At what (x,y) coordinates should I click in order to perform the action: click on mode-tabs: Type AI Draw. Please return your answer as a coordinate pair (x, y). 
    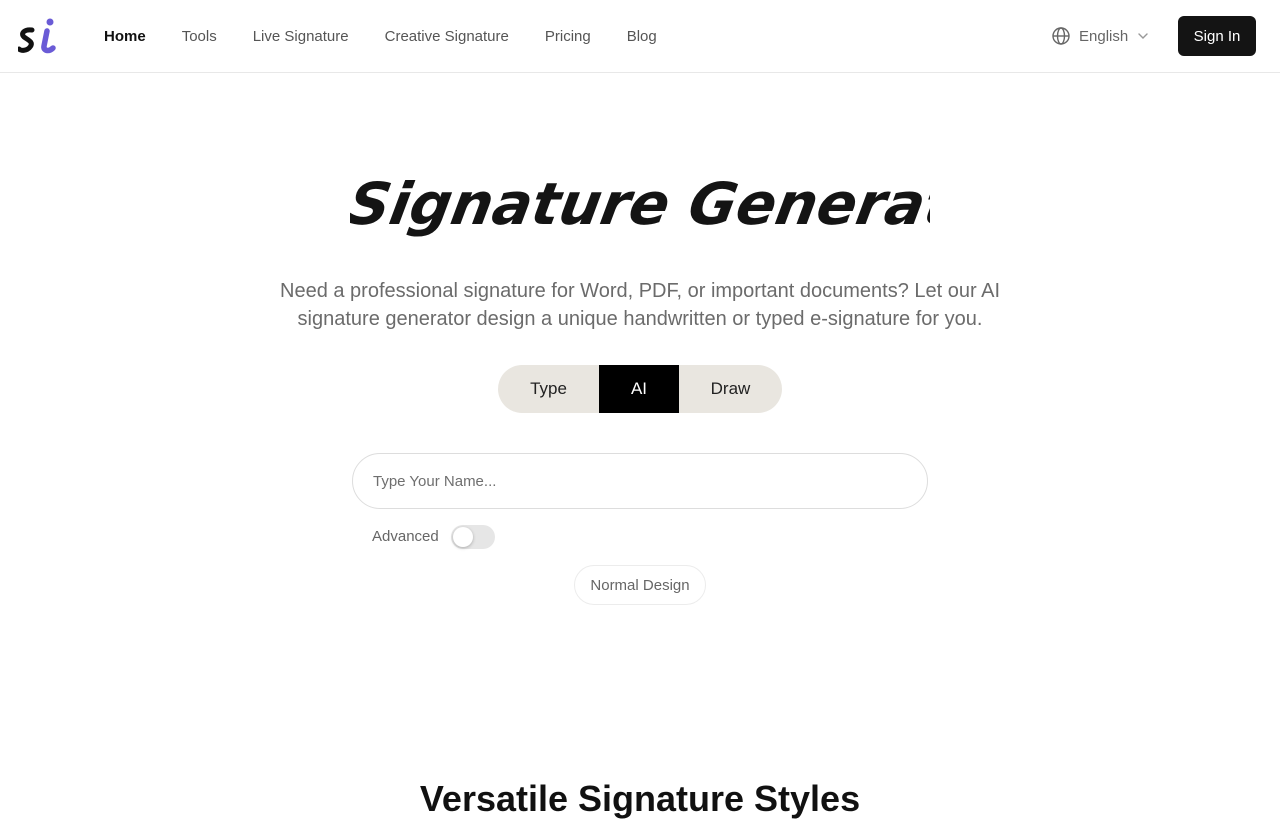
    Looking at the image, I should click on (640, 389).